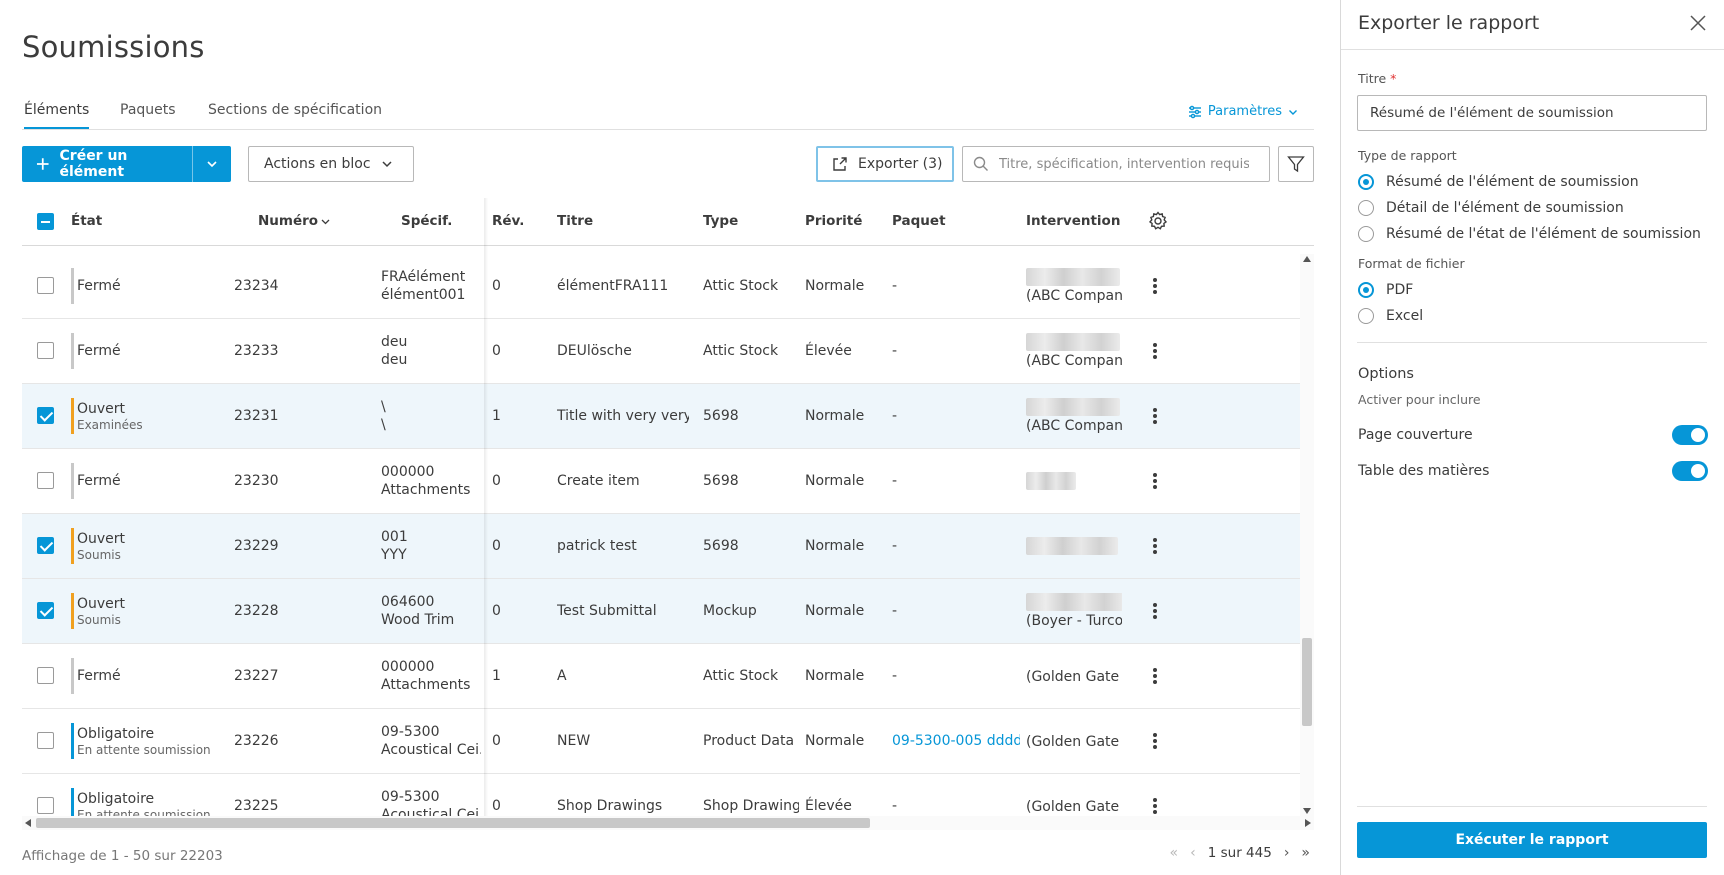 Image resolution: width=1724 pixels, height=875 pixels. What do you see at coordinates (148, 115) in the screenshot?
I see `tab-packages: Paquets` at bounding box center [148, 115].